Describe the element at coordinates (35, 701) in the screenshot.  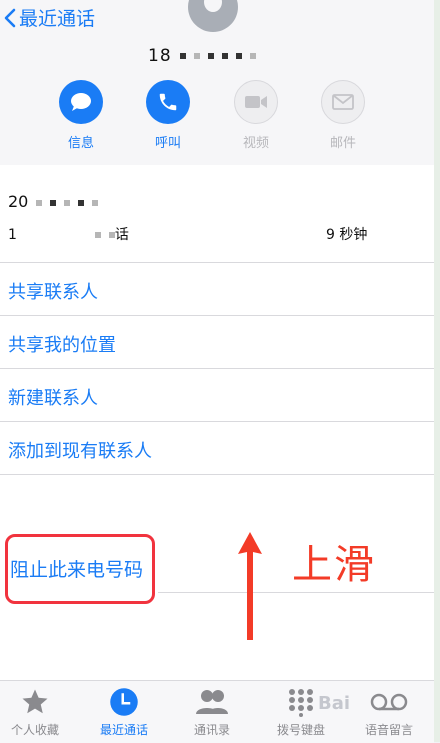
I see `star-icon` at that location.